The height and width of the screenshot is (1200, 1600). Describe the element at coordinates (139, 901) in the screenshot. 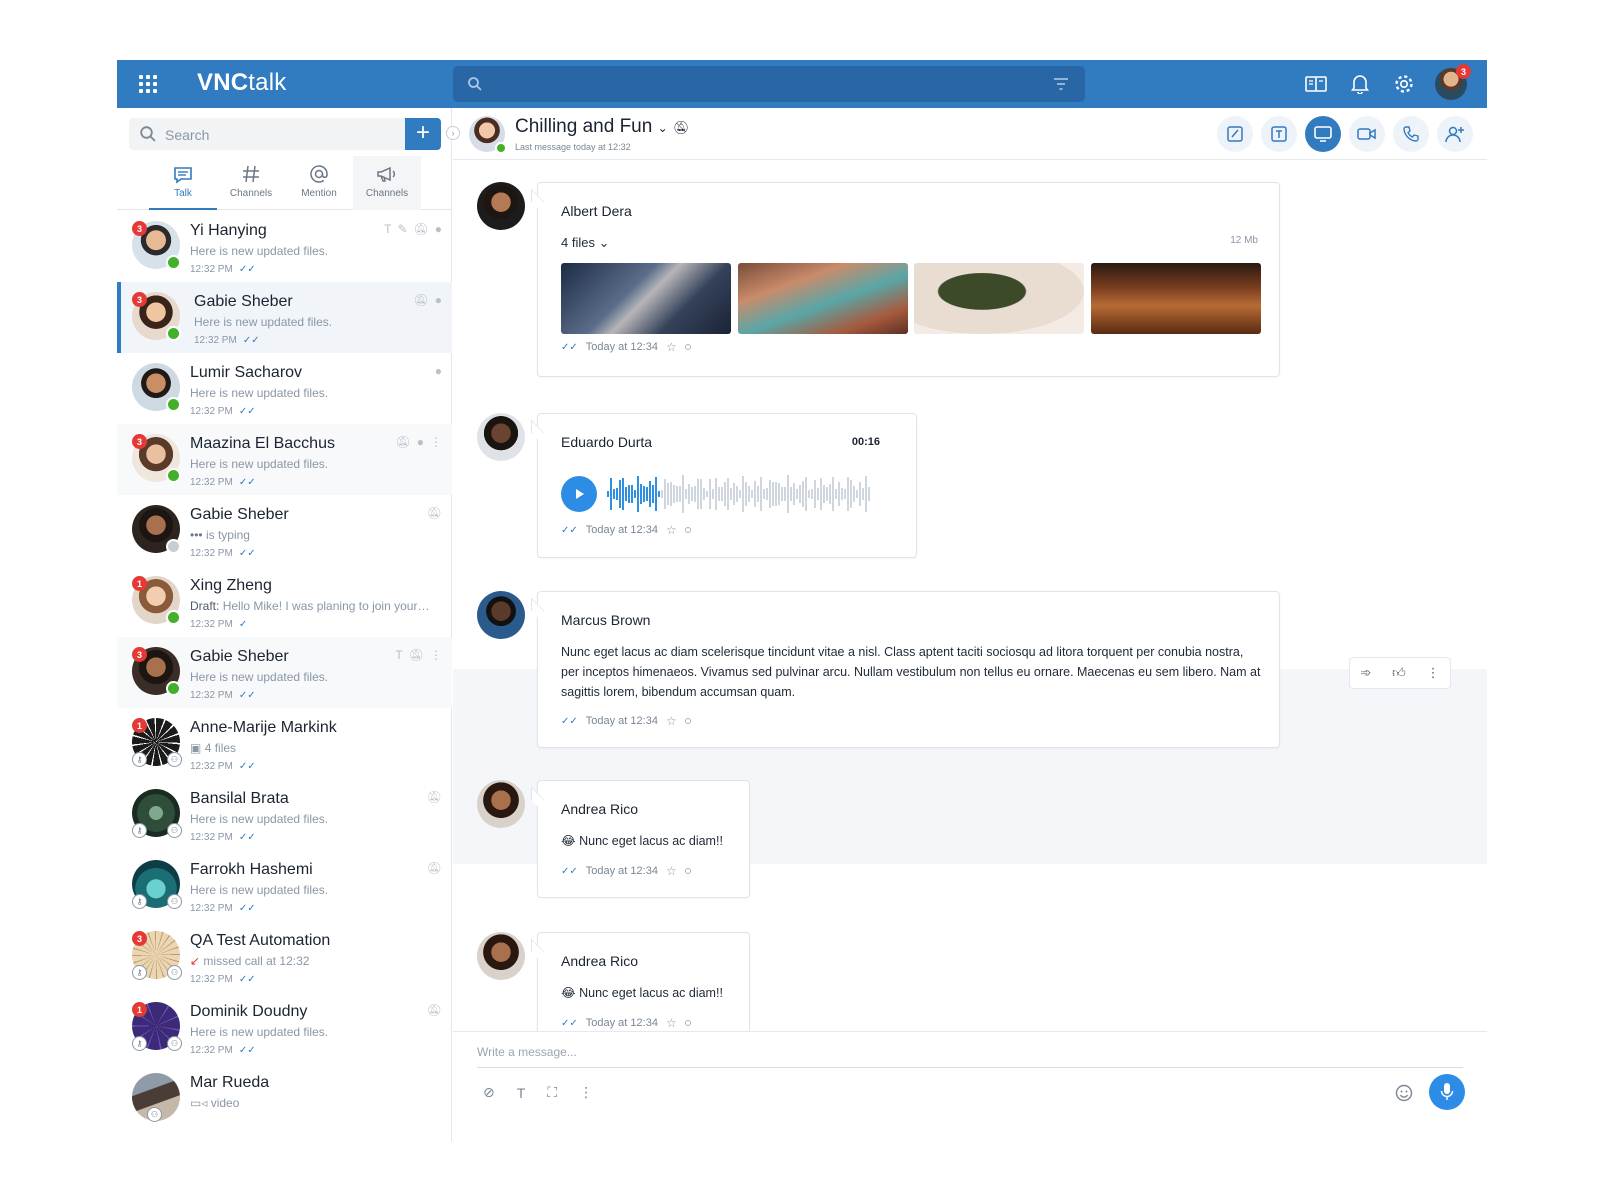

I see `key-icon: ⚷` at that location.